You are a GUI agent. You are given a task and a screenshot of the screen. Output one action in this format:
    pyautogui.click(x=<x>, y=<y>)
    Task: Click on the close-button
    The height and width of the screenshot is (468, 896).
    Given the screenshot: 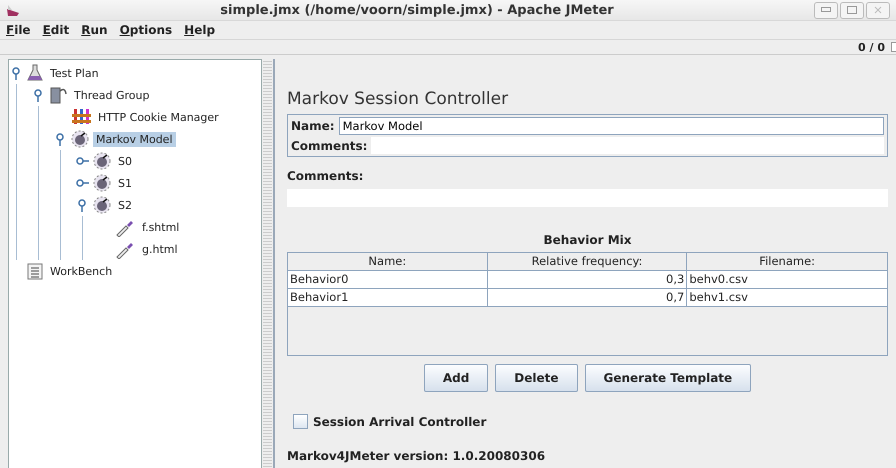 What is the action you would take?
    pyautogui.click(x=878, y=10)
    